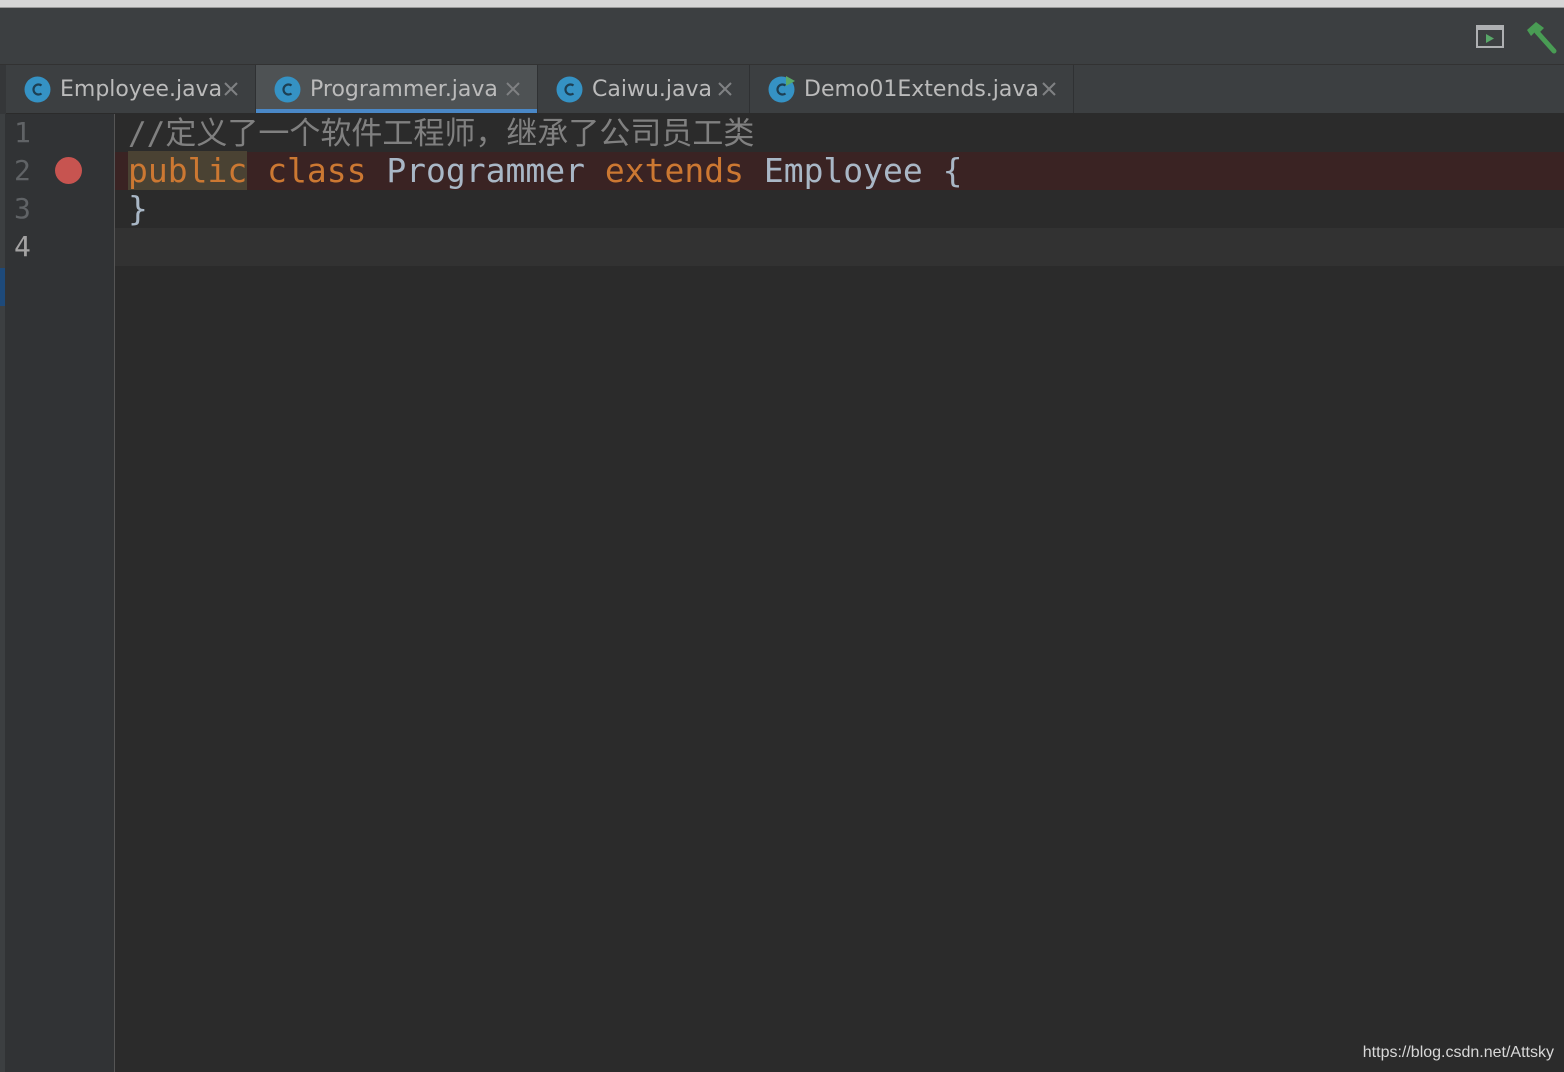  What do you see at coordinates (843, 170) in the screenshot?
I see `parent-class-name: Employee` at bounding box center [843, 170].